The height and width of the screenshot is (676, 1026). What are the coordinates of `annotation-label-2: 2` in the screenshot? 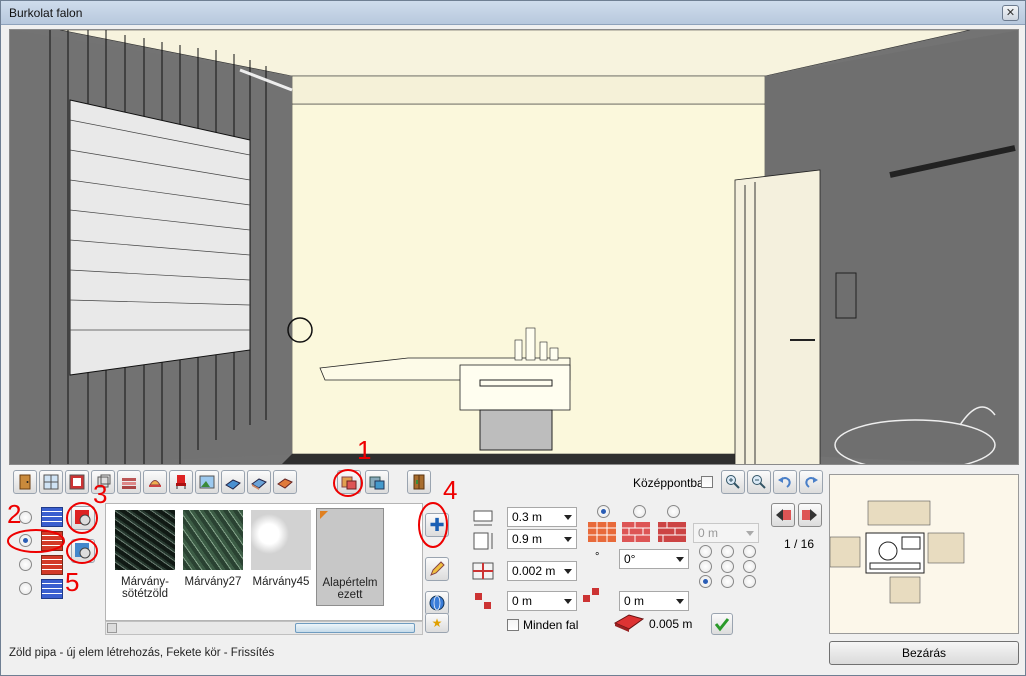 It's located at (14, 514).